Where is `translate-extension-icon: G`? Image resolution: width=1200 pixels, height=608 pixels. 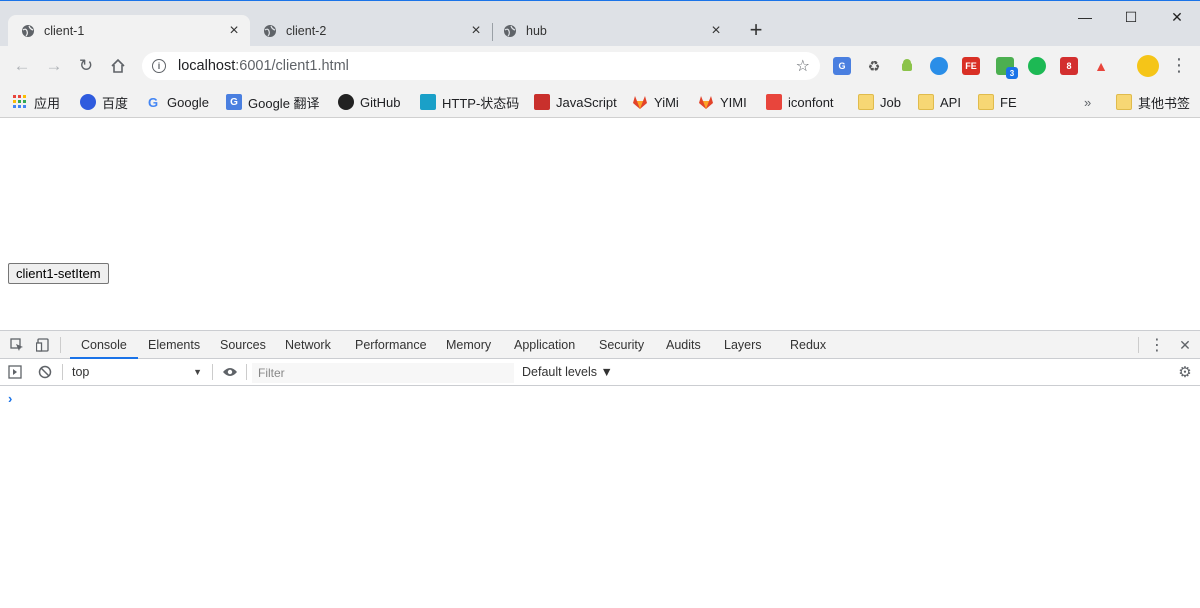
translate-extension-icon: G is located at coordinates (842, 66).